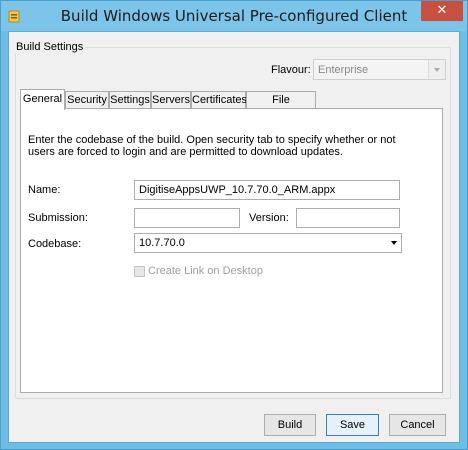  Describe the element at coordinates (379, 69) in the screenshot. I see `flavour-dropdown: Enterprise` at that location.